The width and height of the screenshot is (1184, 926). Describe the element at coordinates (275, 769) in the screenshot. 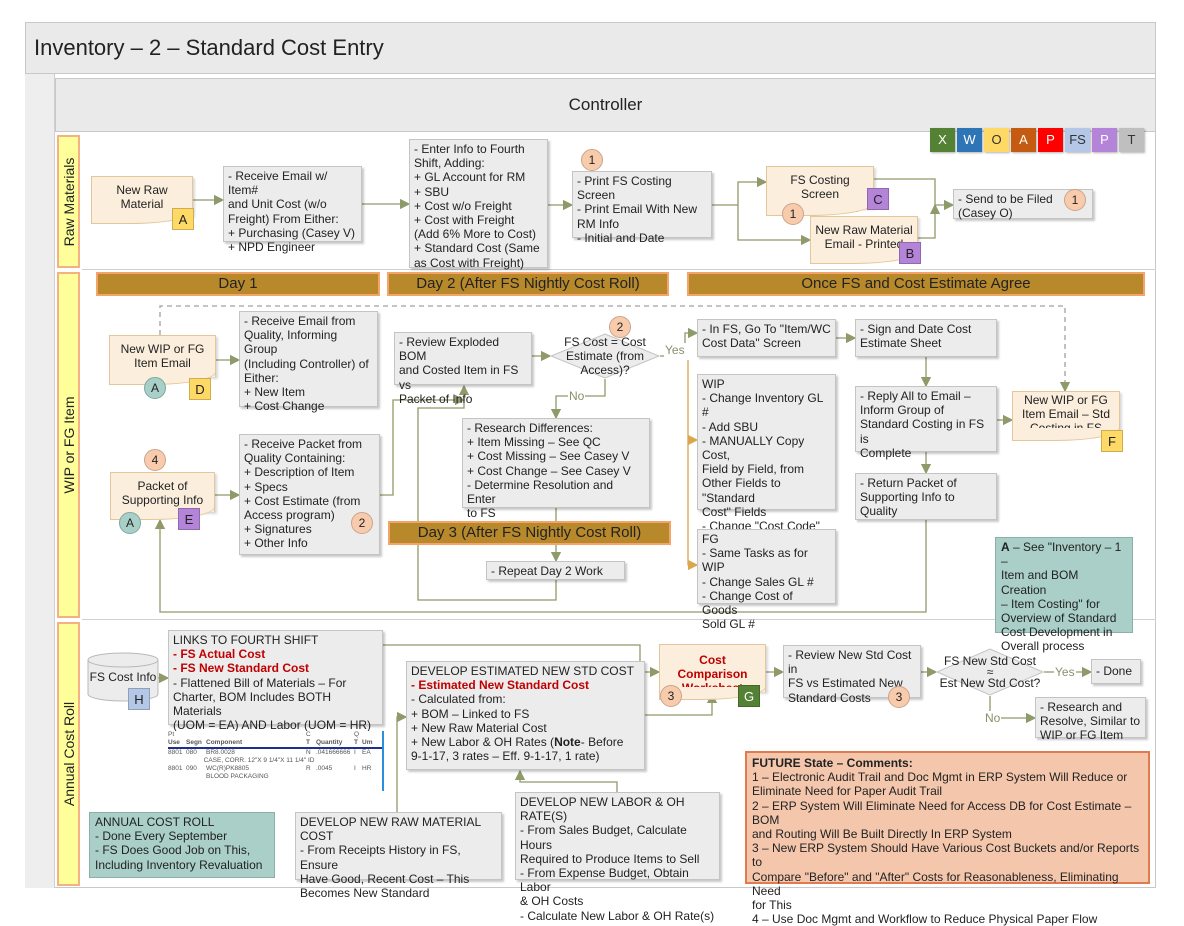

I see `bom-row: 8801 090 WC(R)PK8805 R .0045 I HR` at that location.